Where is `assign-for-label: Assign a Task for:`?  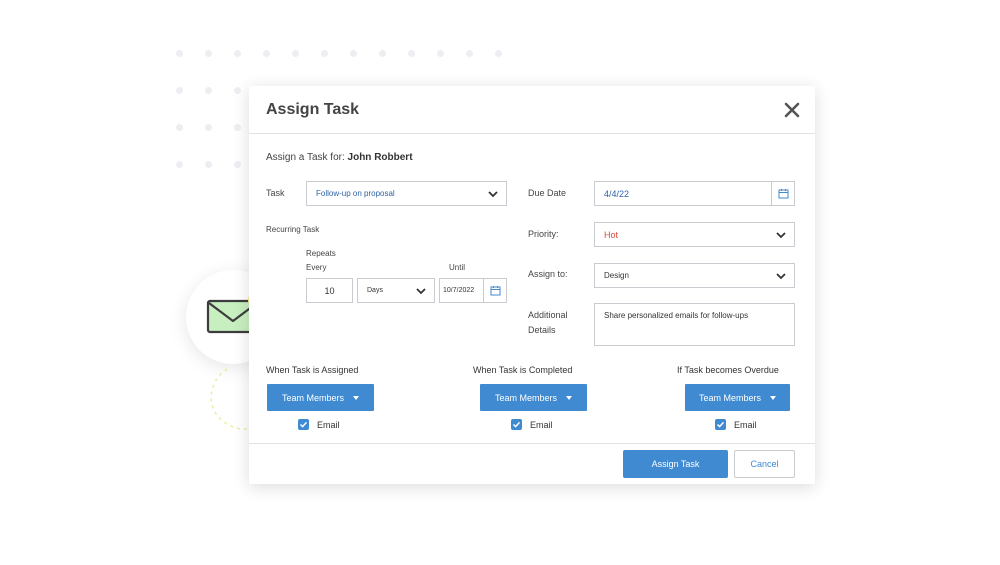 assign-for-label: Assign a Task for: is located at coordinates (305, 157).